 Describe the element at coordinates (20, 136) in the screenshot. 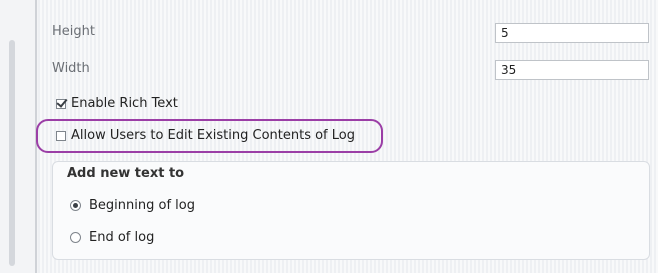

I see `left-sidebar-strip` at that location.